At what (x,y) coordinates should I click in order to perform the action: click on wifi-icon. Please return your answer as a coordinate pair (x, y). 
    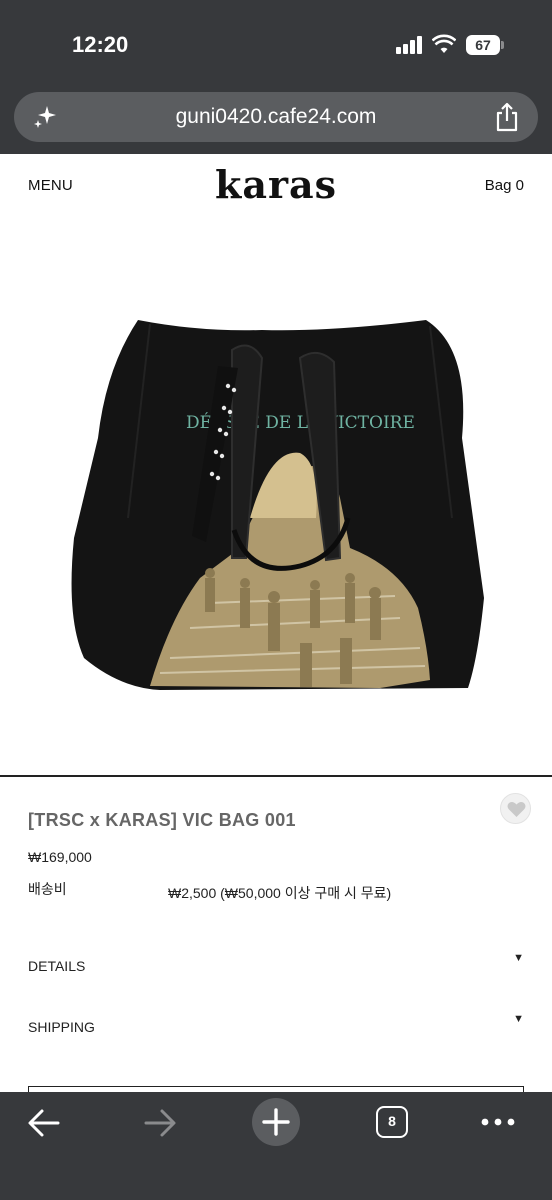
    Looking at the image, I should click on (444, 43).